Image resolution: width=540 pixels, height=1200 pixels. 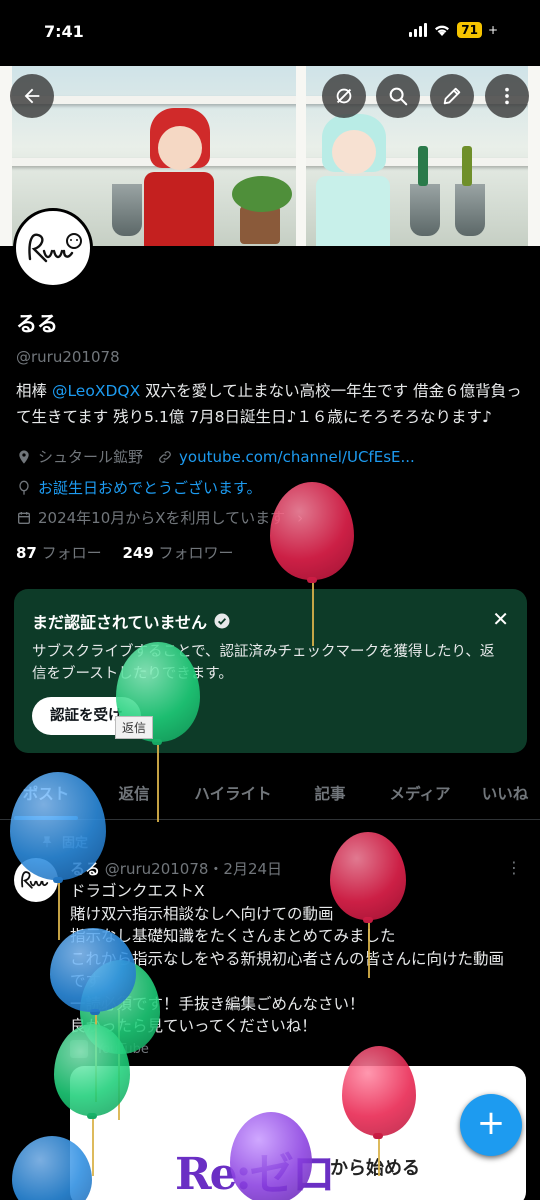 I want to click on verified-badge-icon, so click(x=222, y=621).